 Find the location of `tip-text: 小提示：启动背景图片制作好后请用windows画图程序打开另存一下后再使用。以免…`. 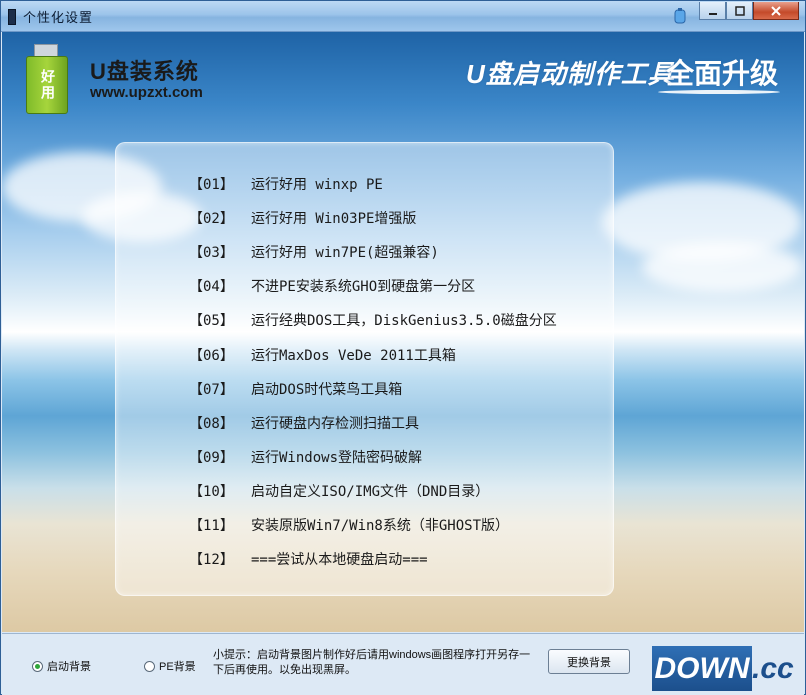

tip-text: 小提示：启动背景图片制作好后请用windows画图程序打开另存一下后再使用。以免… is located at coordinates (372, 662).